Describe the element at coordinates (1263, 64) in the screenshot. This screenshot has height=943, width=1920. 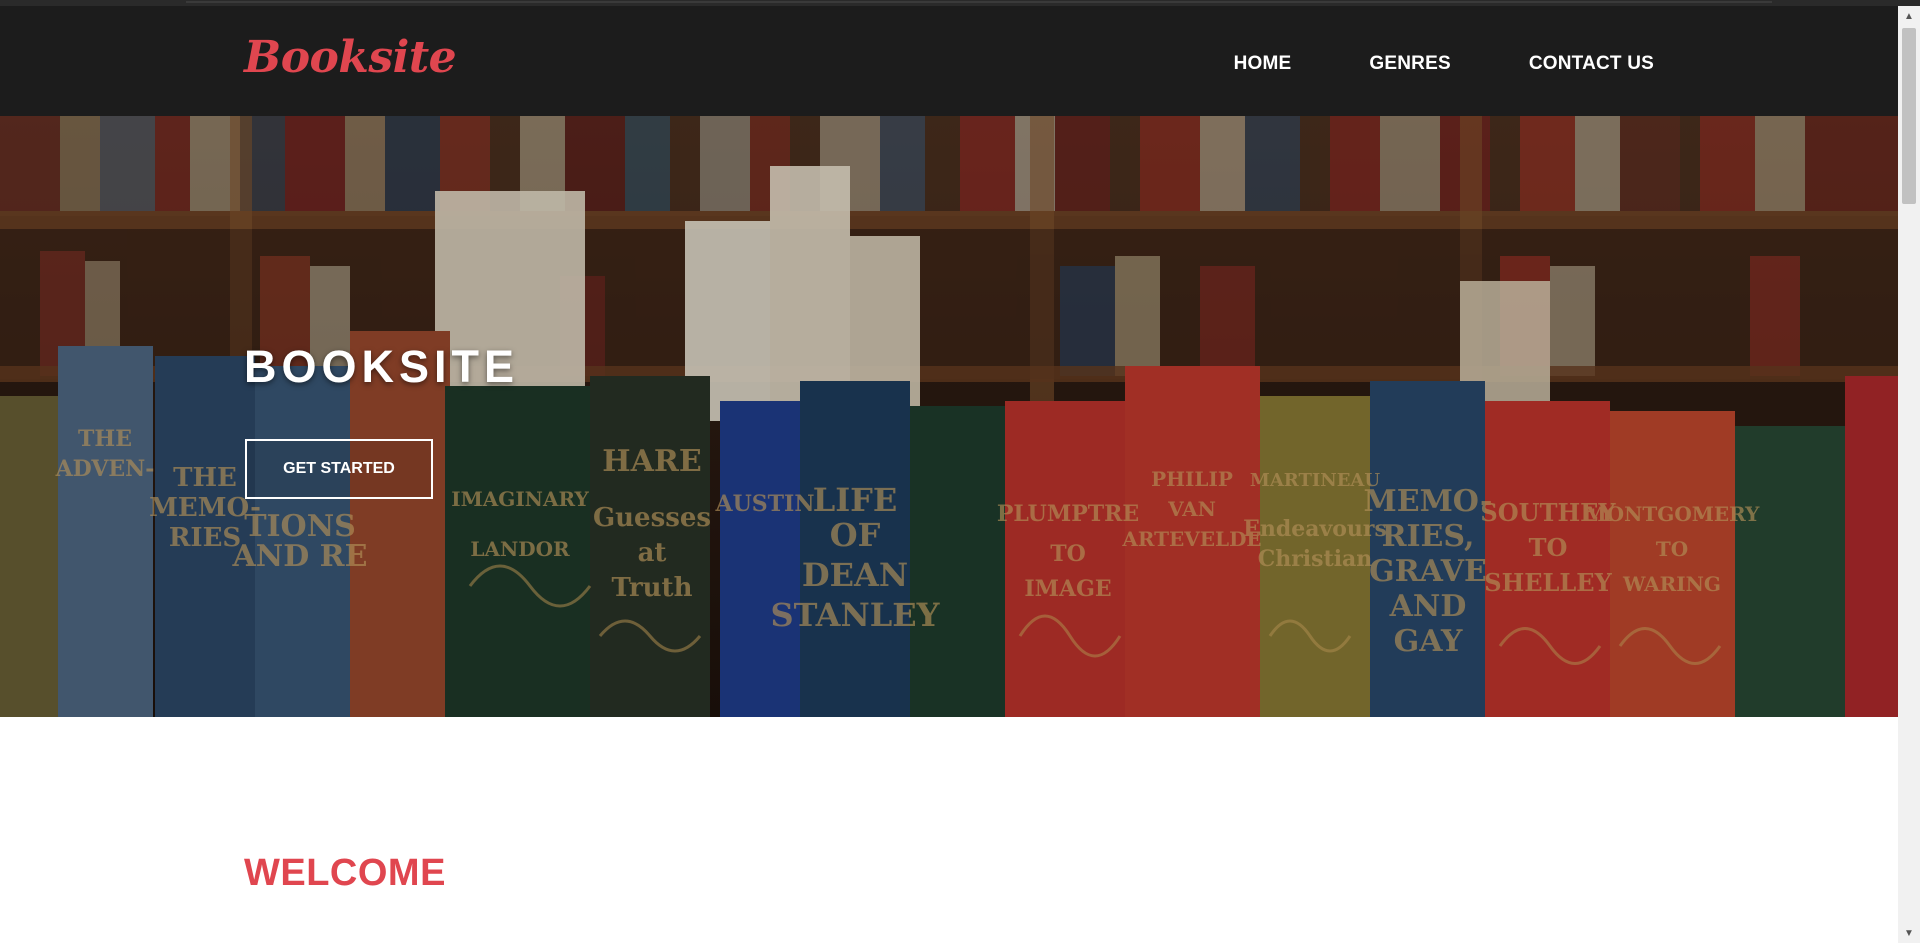
I see `nav-home-link: HOME` at that location.